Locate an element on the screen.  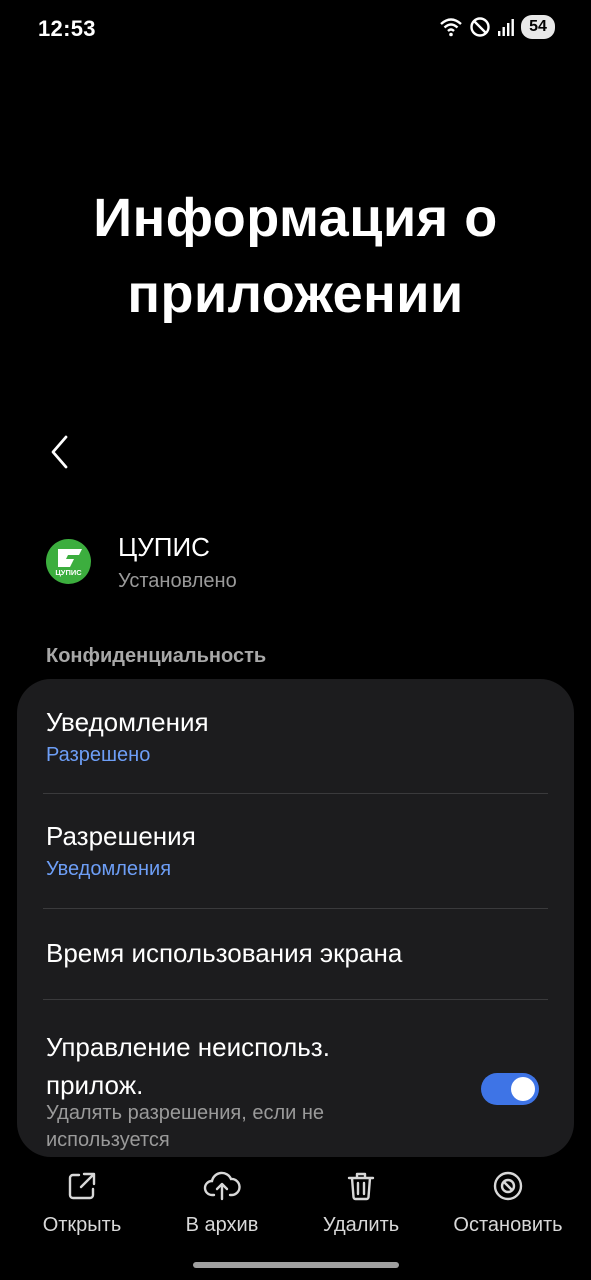
open-external-icon is located at coordinates (82, 1186).